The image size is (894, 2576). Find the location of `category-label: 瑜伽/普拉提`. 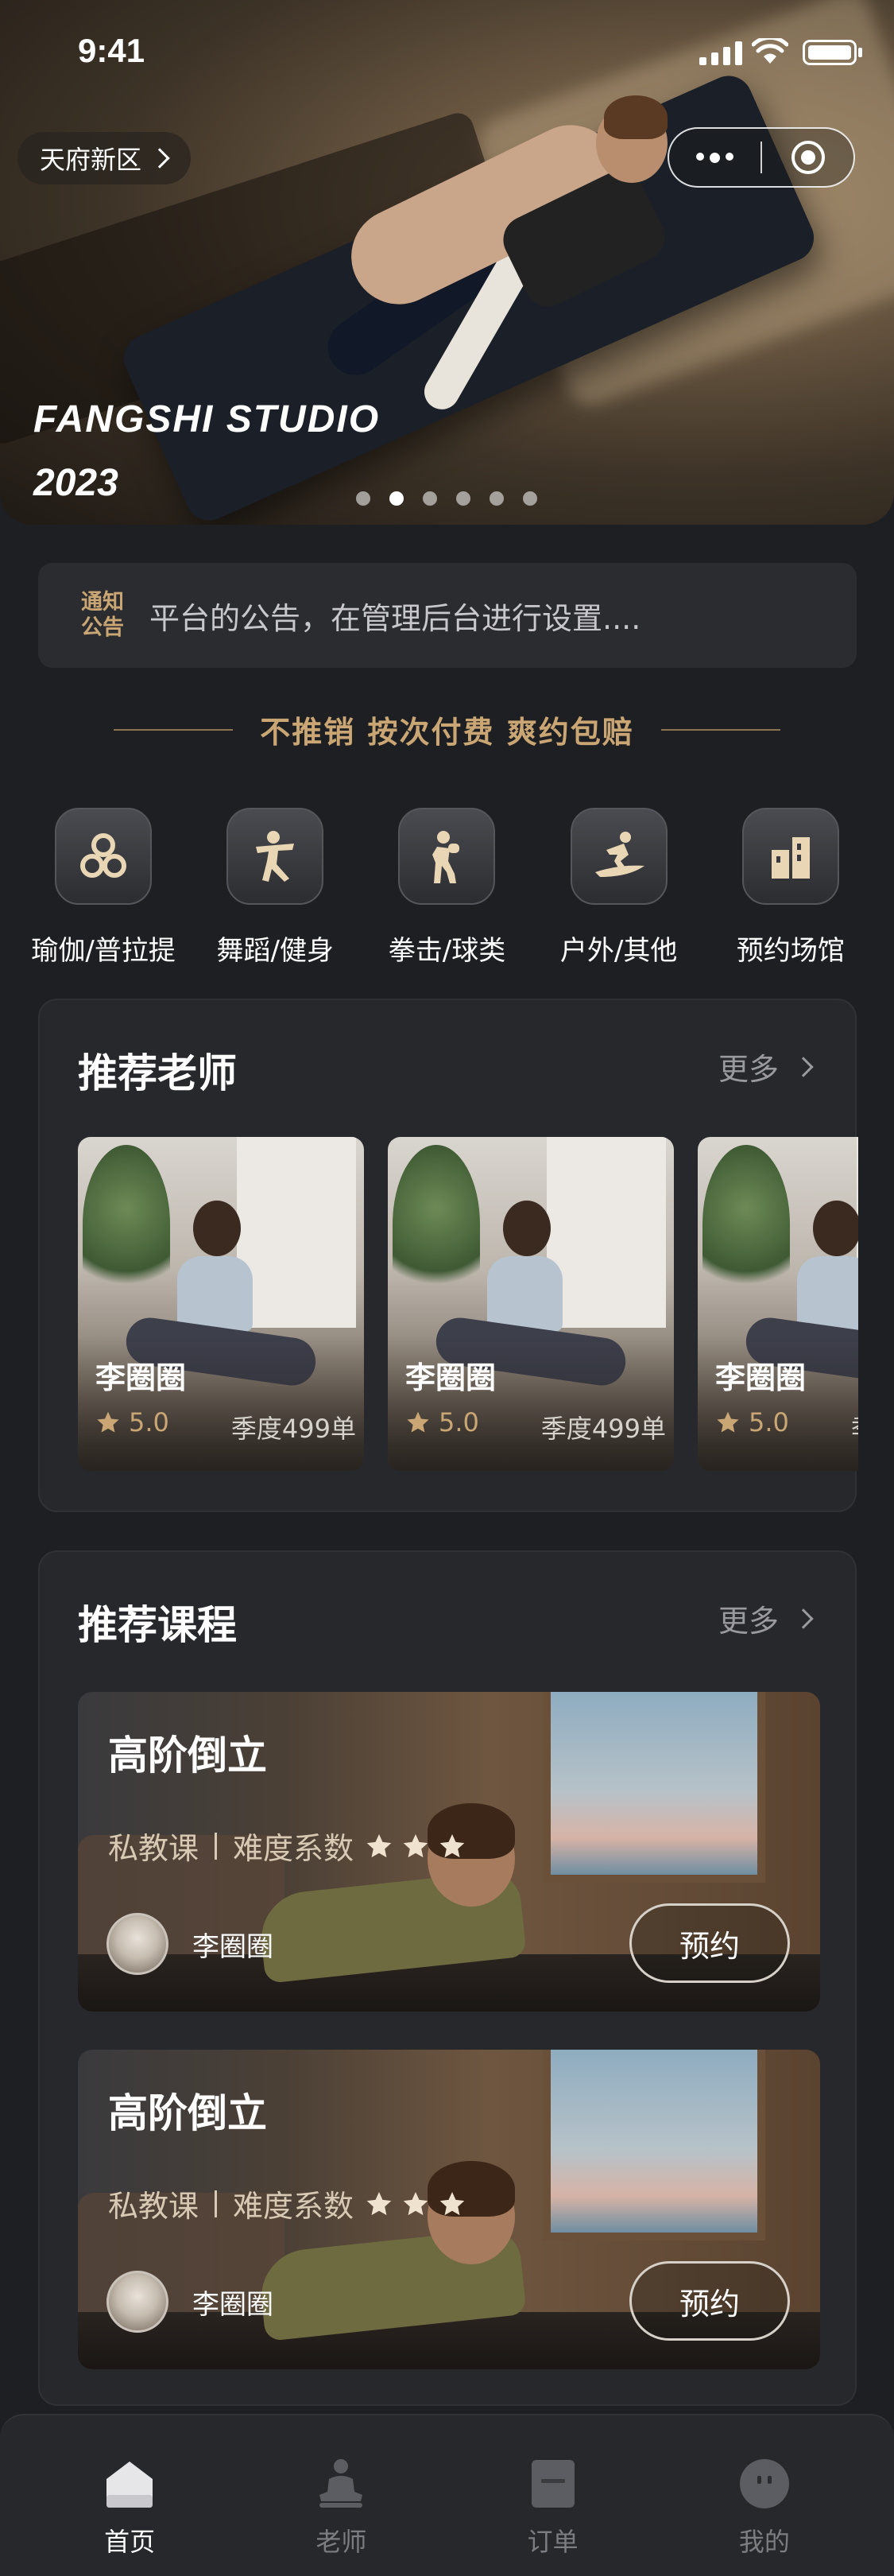

category-label: 瑜伽/普拉提 is located at coordinates (103, 951).